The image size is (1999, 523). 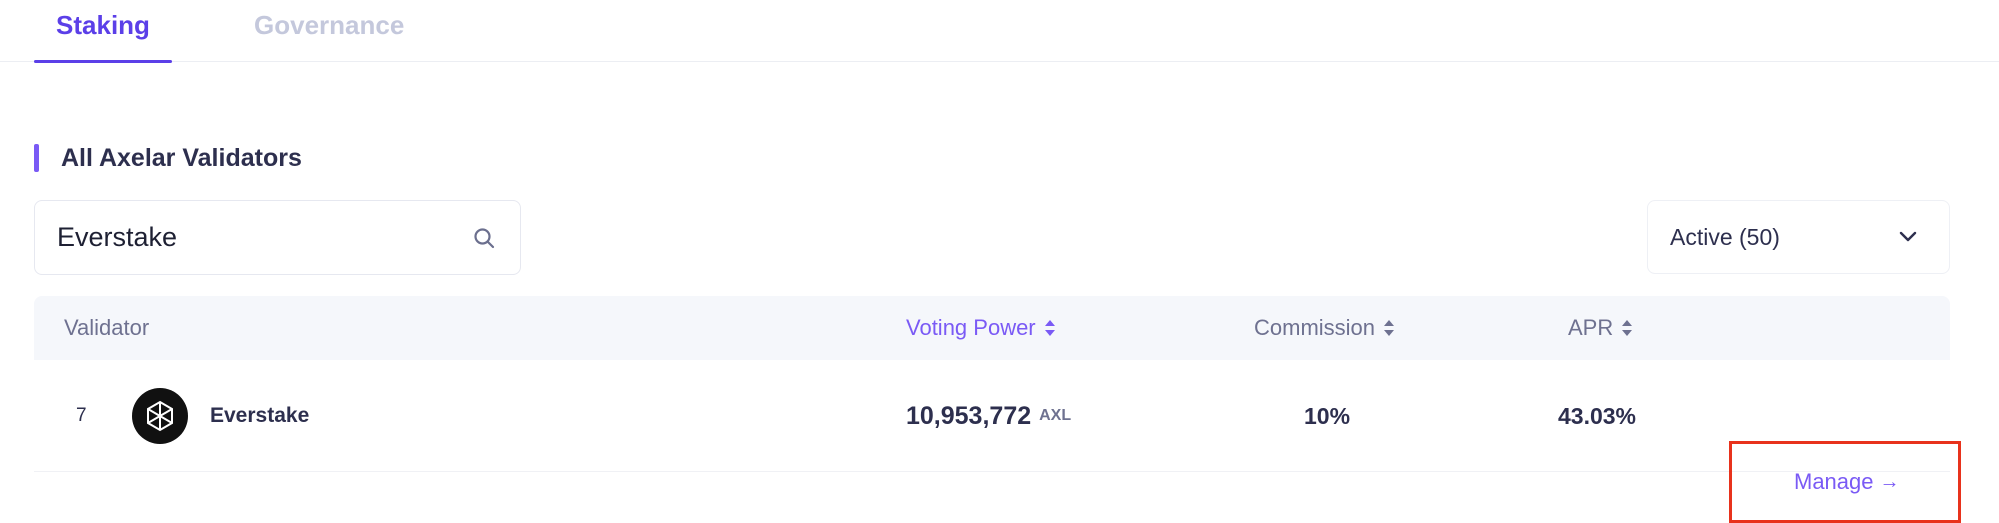 I want to click on validator-rank: 7, so click(x=81, y=415).